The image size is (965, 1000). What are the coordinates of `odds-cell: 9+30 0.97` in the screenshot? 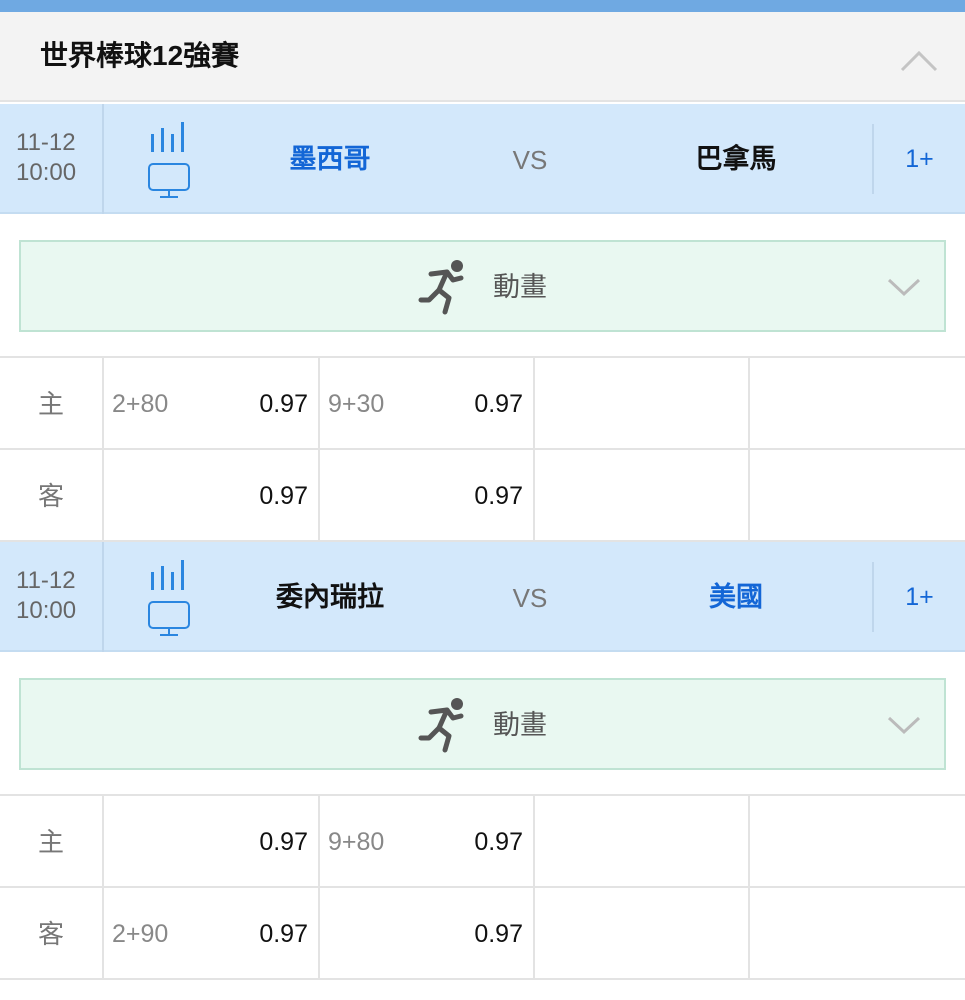 It's located at (427, 404).